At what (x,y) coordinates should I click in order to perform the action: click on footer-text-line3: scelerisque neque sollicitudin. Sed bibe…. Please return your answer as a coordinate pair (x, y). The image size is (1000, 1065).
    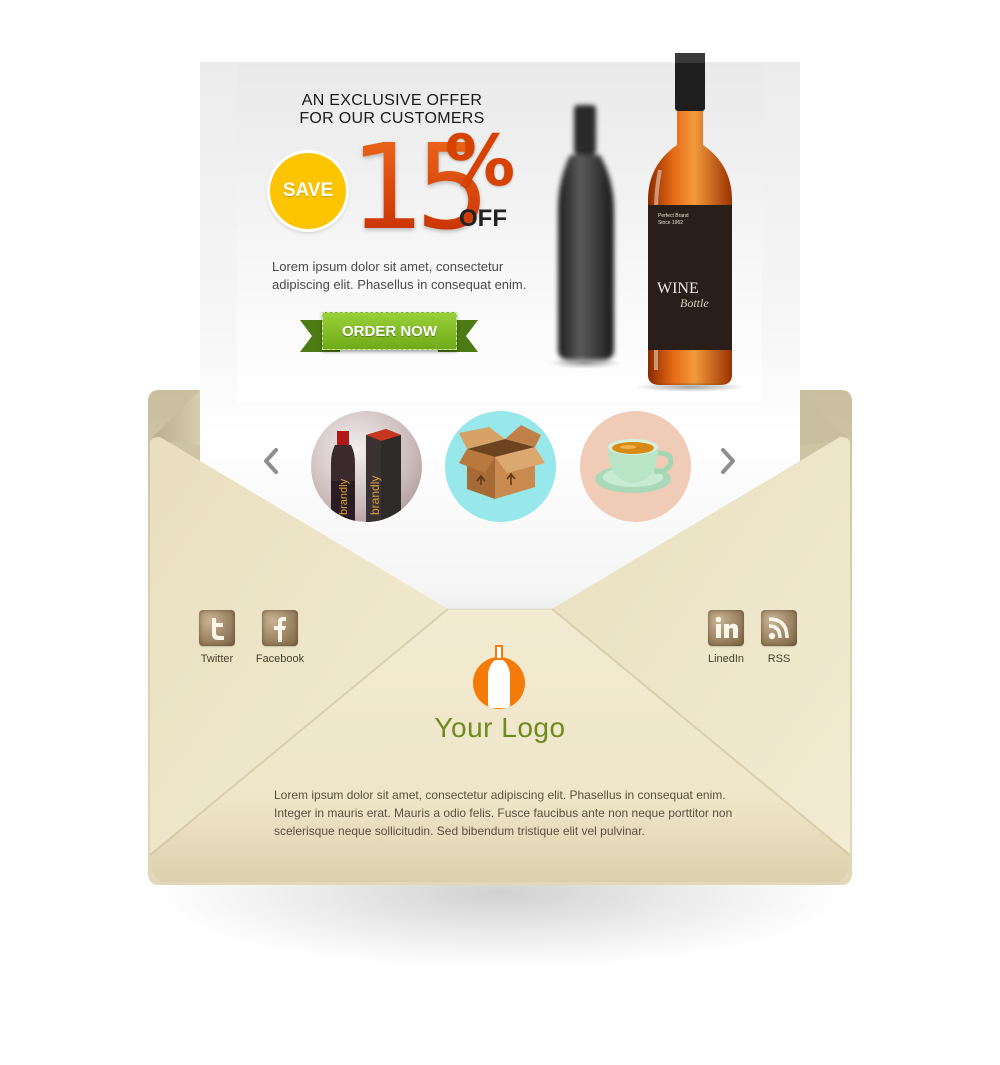
    Looking at the image, I should click on (459, 831).